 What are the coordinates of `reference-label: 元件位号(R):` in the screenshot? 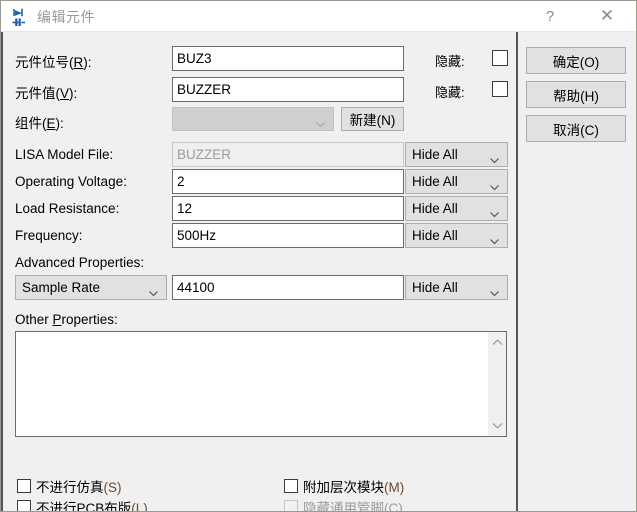 It's located at (53, 62).